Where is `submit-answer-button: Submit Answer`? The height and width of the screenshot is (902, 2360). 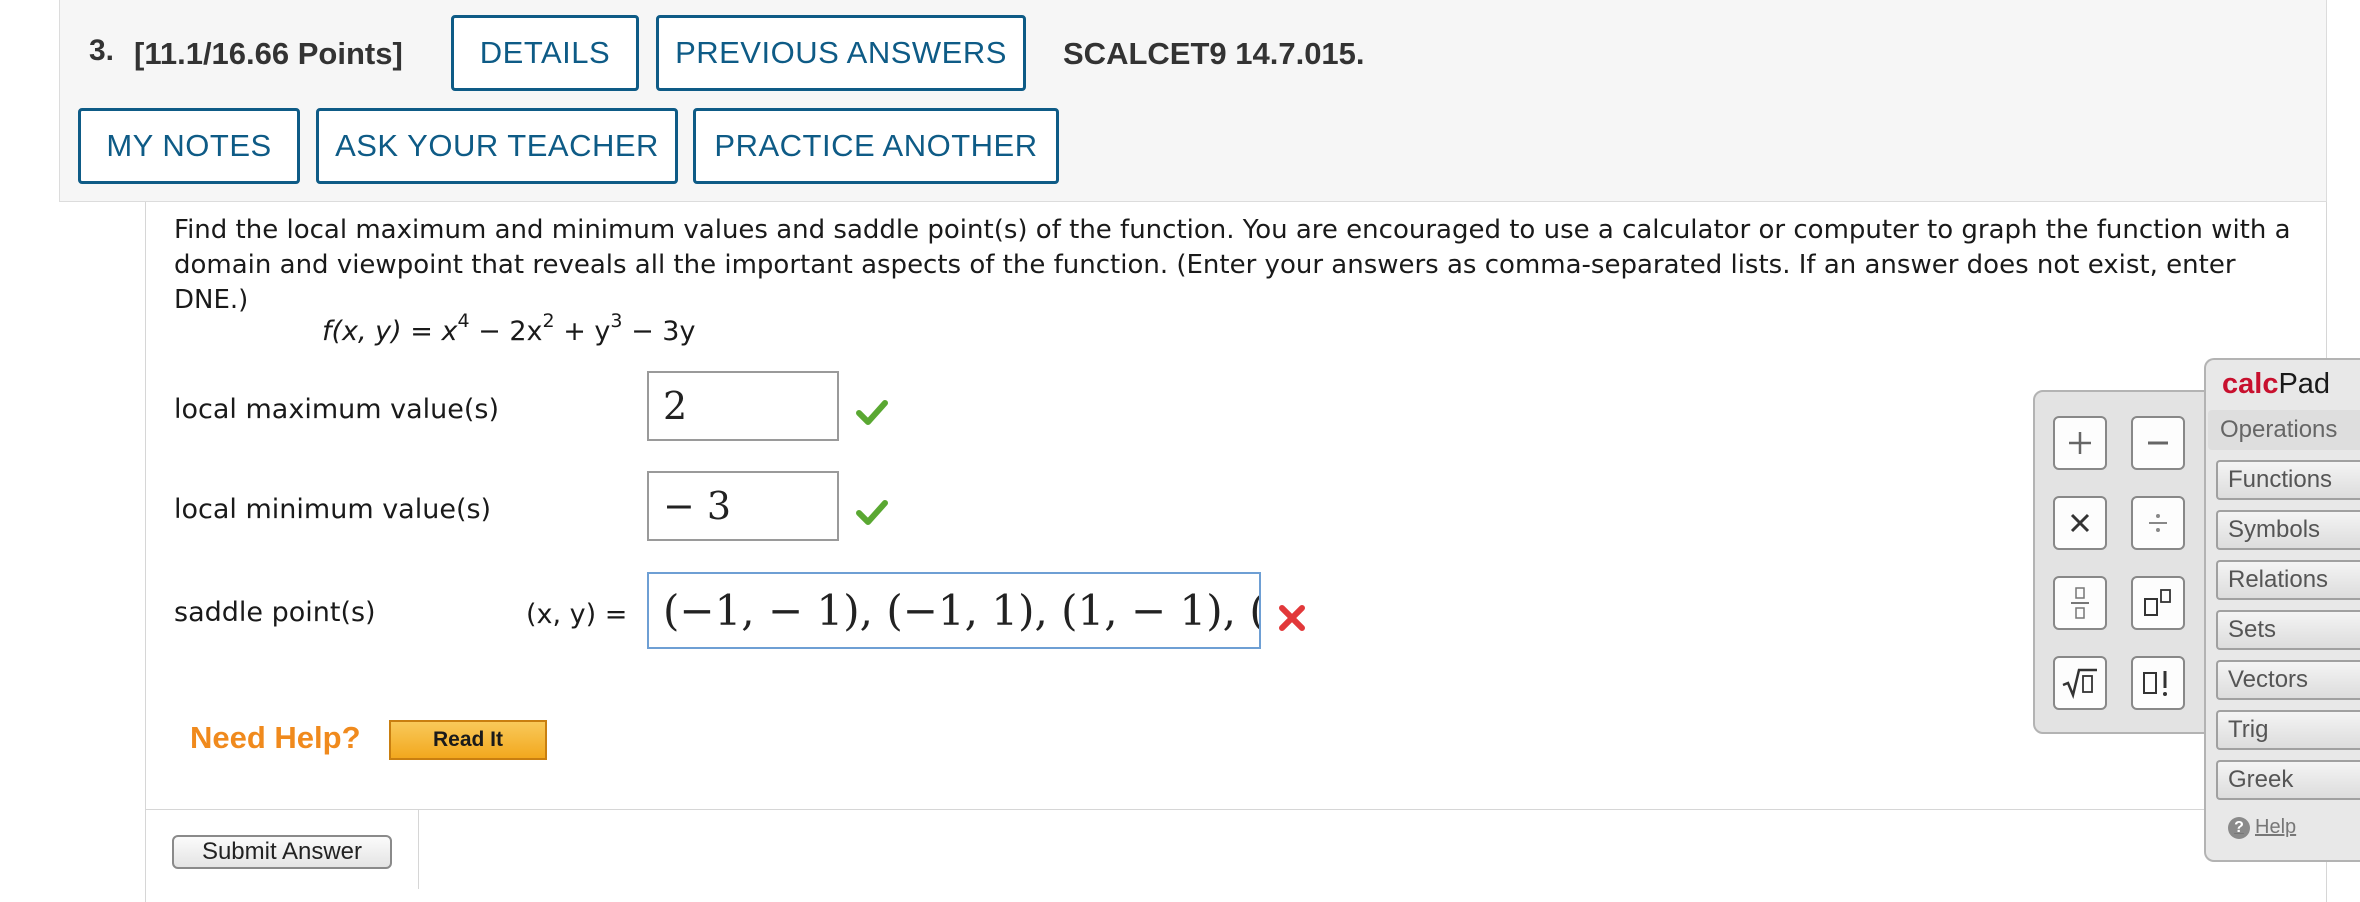
submit-answer-button: Submit Answer is located at coordinates (282, 852).